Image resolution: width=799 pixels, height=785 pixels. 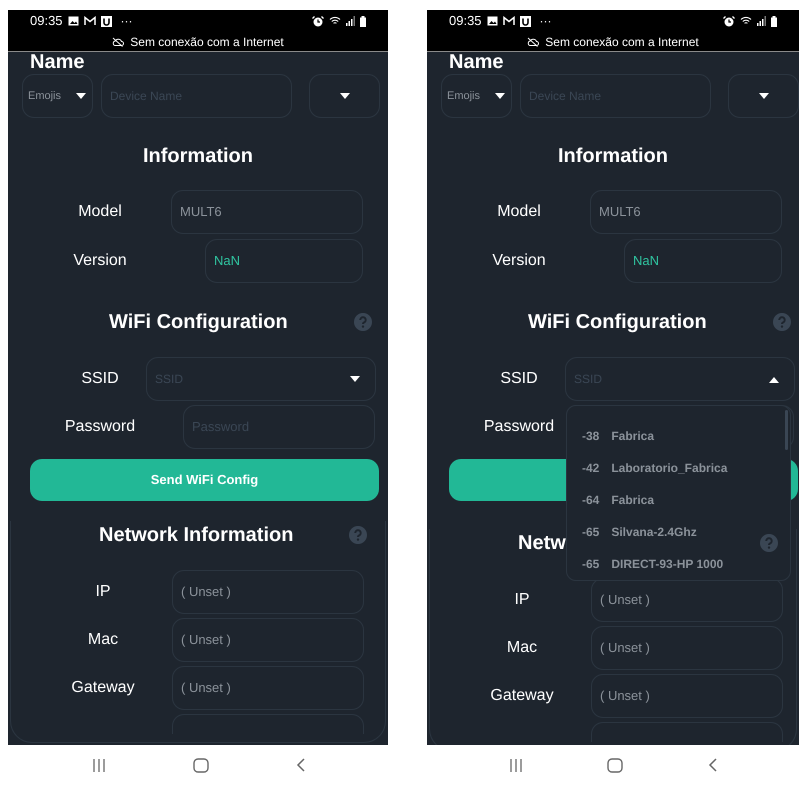 I want to click on network-option: -65 DIRECT-93-HP 1000, so click(x=678, y=564).